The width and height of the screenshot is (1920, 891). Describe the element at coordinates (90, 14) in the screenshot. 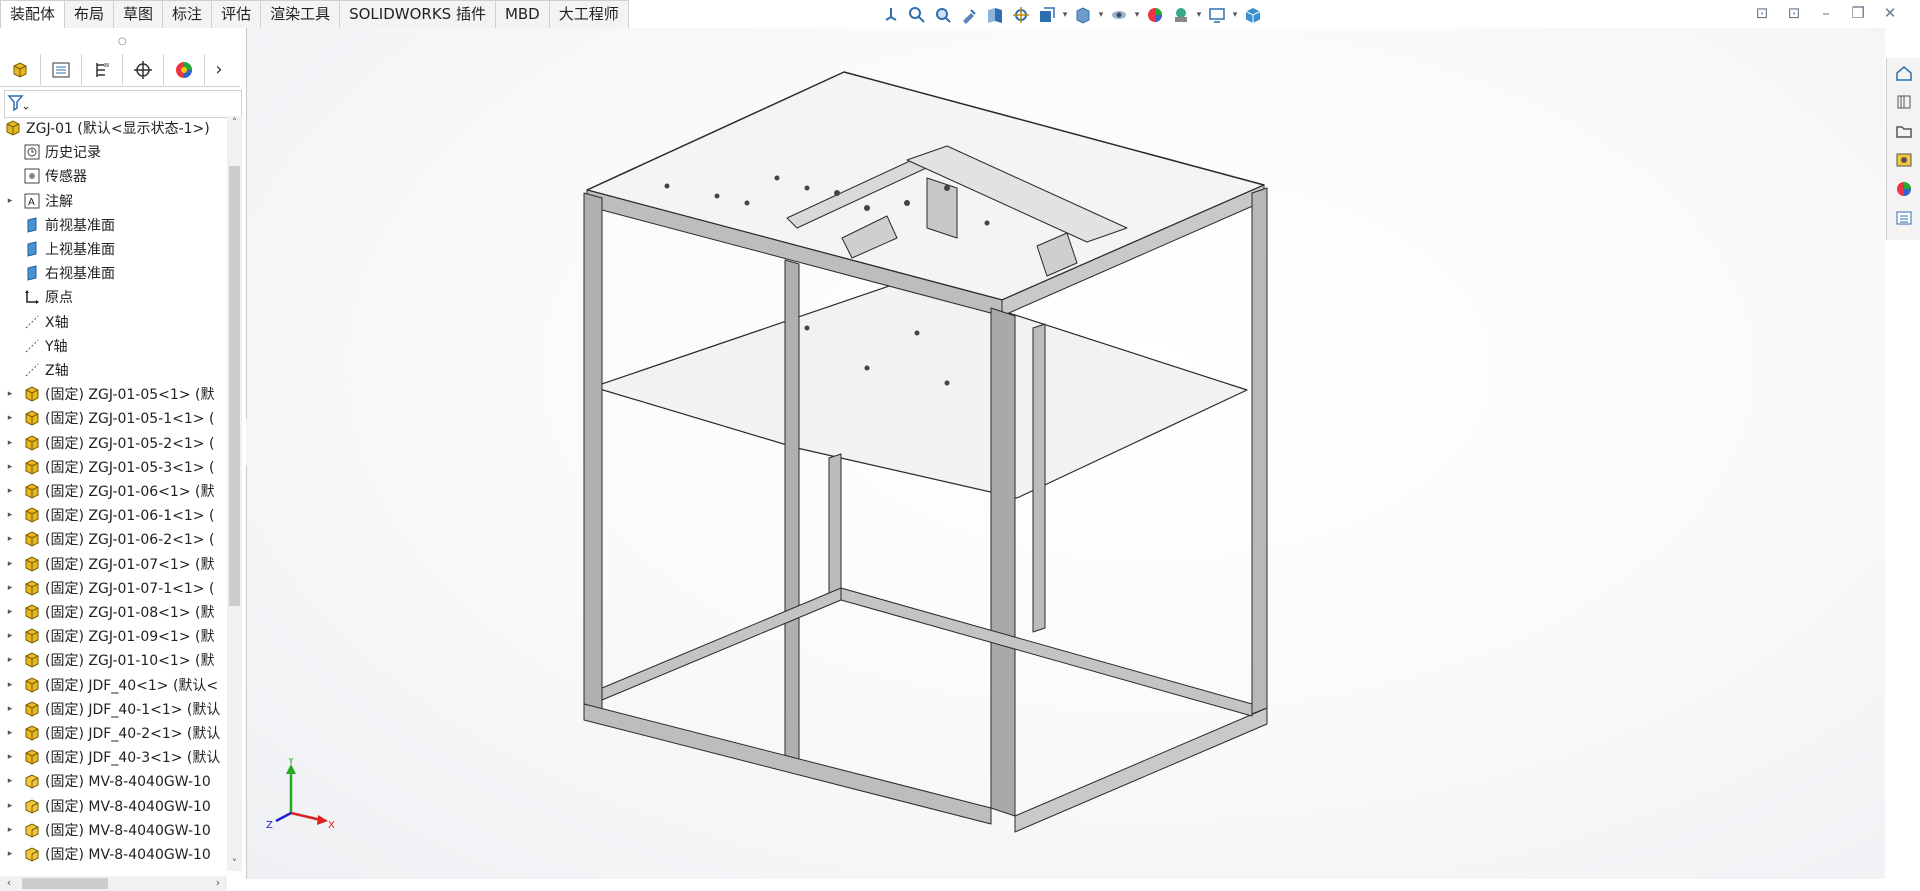

I see `tab-layout: 布局` at that location.